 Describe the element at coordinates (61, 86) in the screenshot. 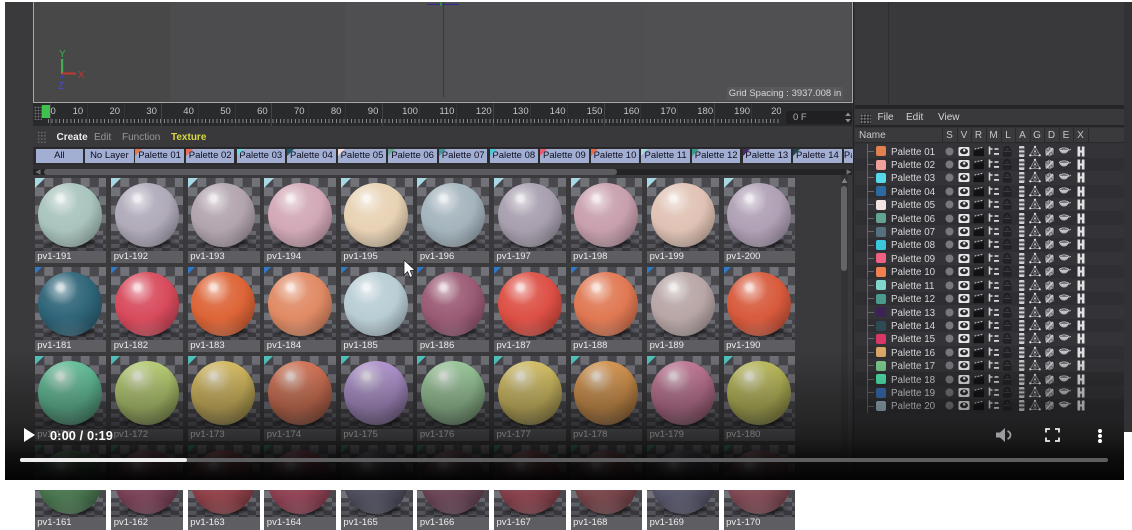

I see `svg-text: Z` at that location.